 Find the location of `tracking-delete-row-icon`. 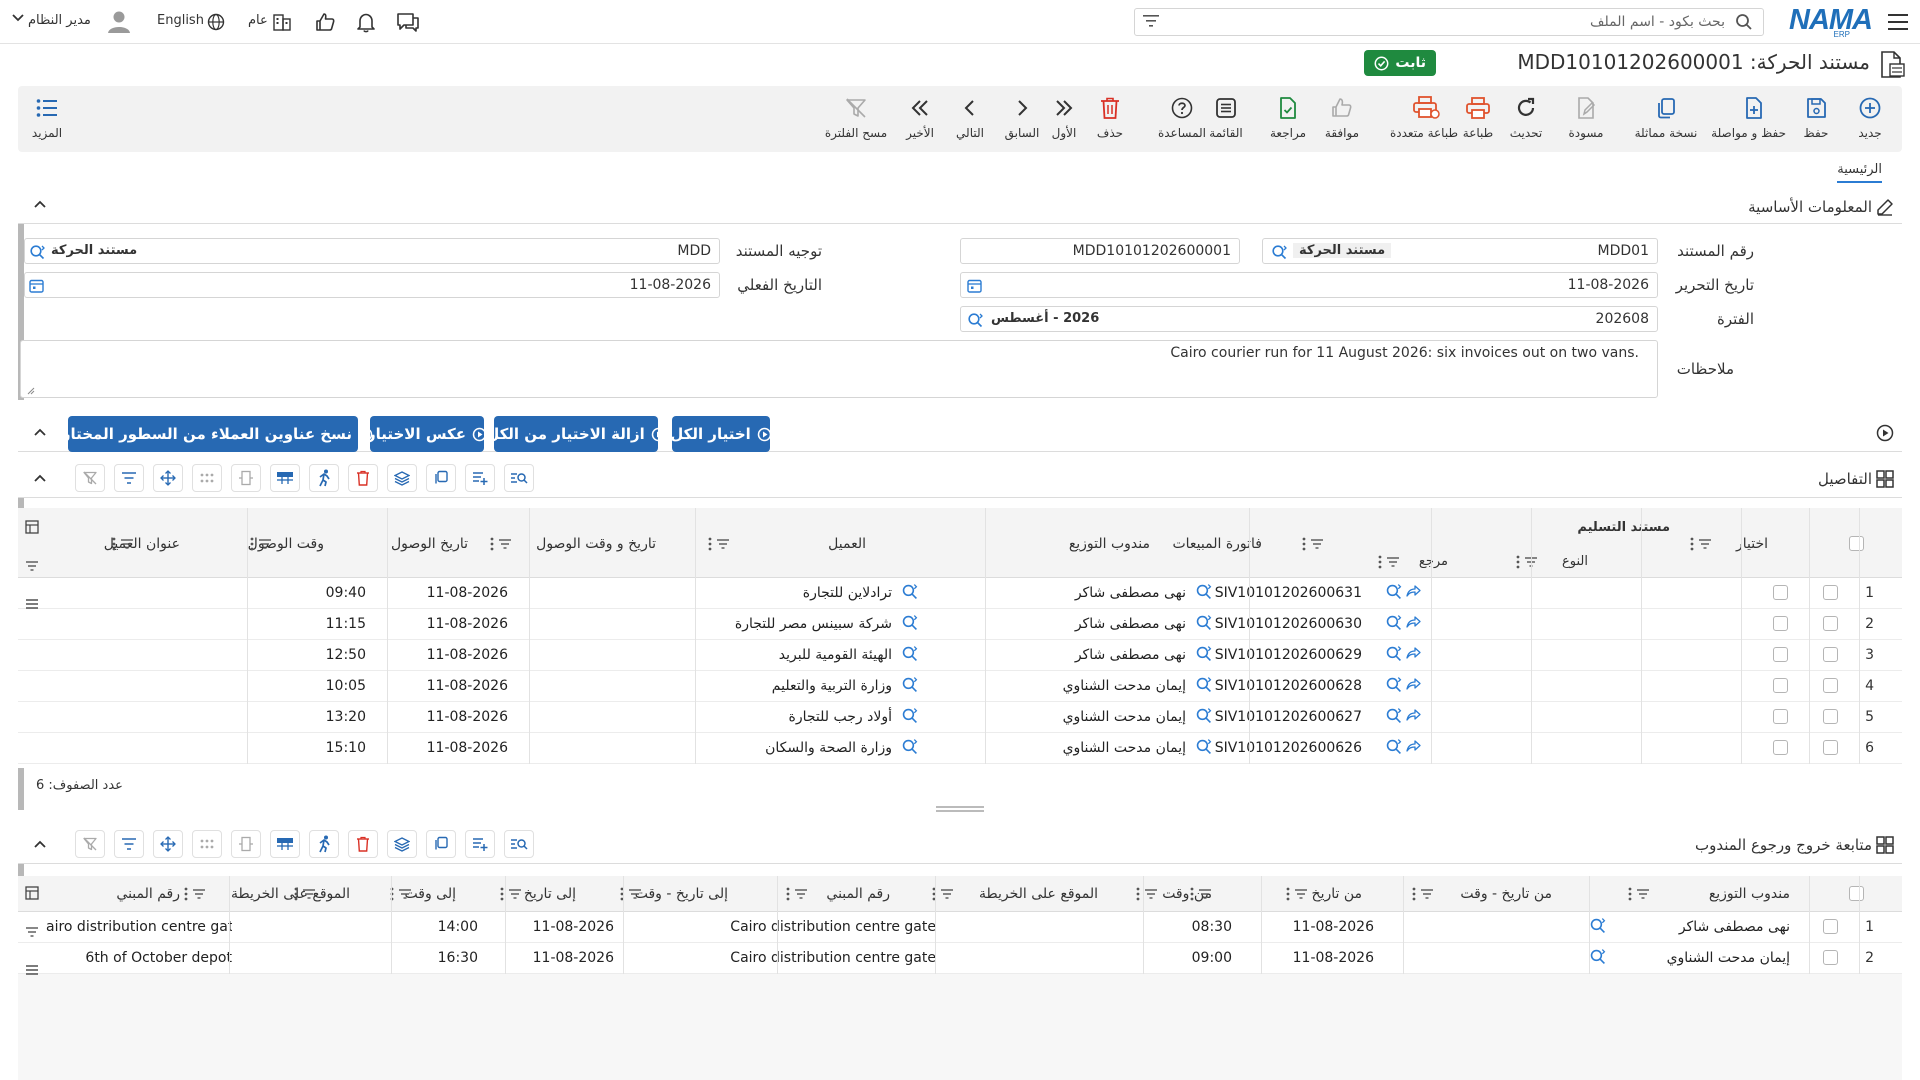

tracking-delete-row-icon is located at coordinates (363, 844).